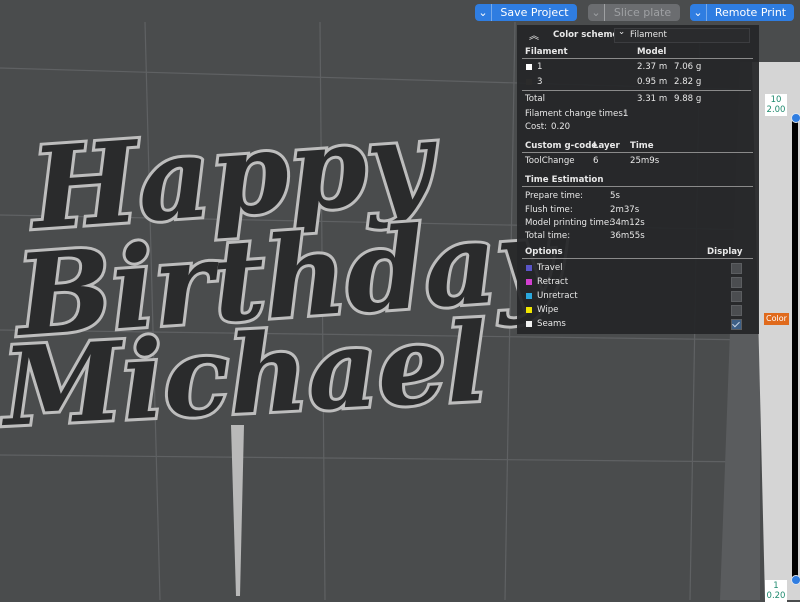 This screenshot has height=602, width=800. I want to click on option-label: Seams, so click(551, 324).